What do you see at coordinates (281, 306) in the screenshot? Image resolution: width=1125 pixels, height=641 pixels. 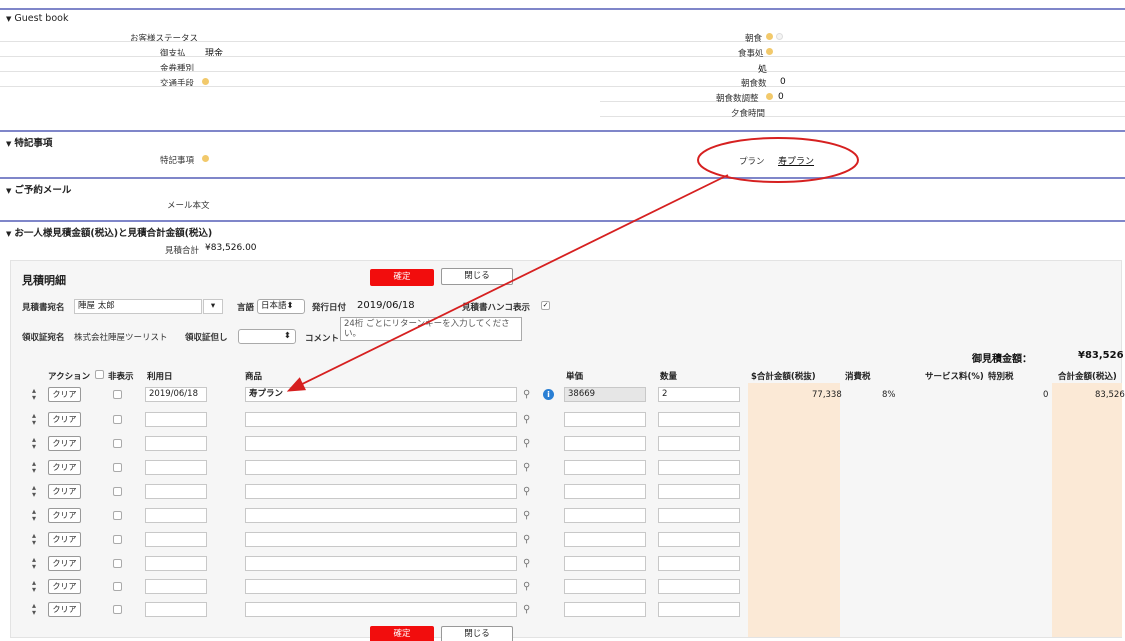 I see `language-select: 日本語⬍` at bounding box center [281, 306].